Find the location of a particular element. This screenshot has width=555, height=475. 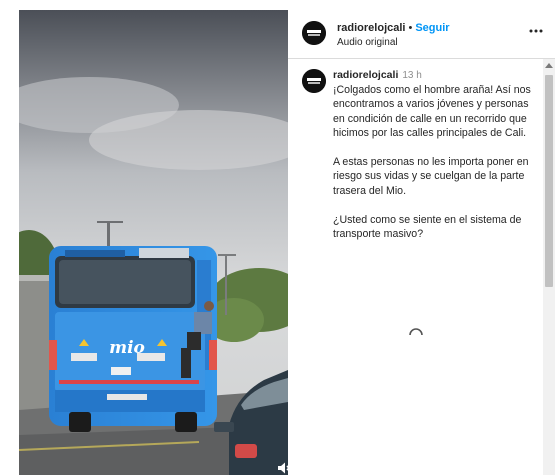

comments-scrollbar is located at coordinates (549, 267).